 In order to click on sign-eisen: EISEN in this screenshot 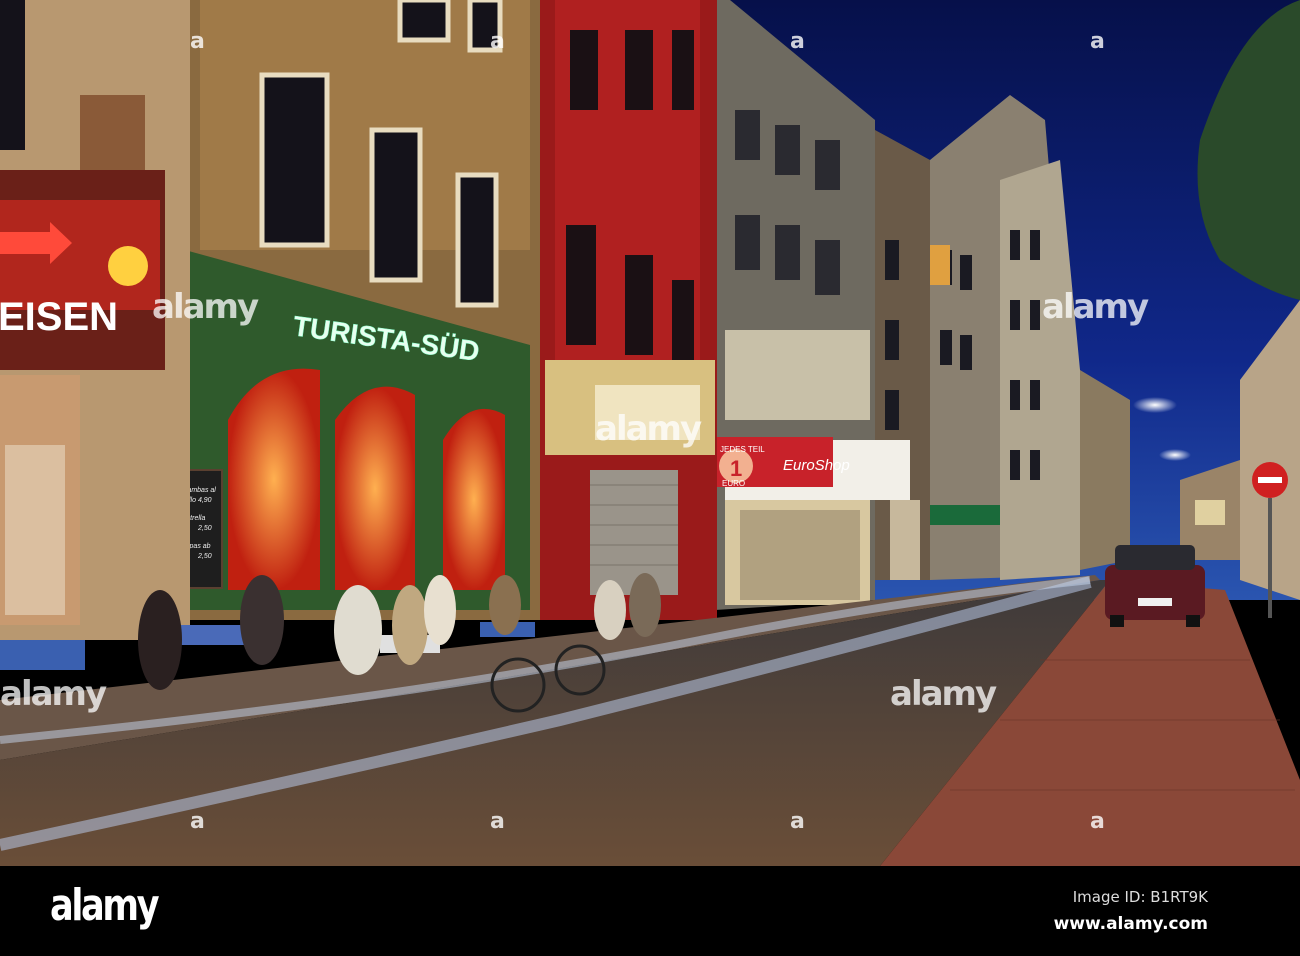, I will do `click(59, 317)`.